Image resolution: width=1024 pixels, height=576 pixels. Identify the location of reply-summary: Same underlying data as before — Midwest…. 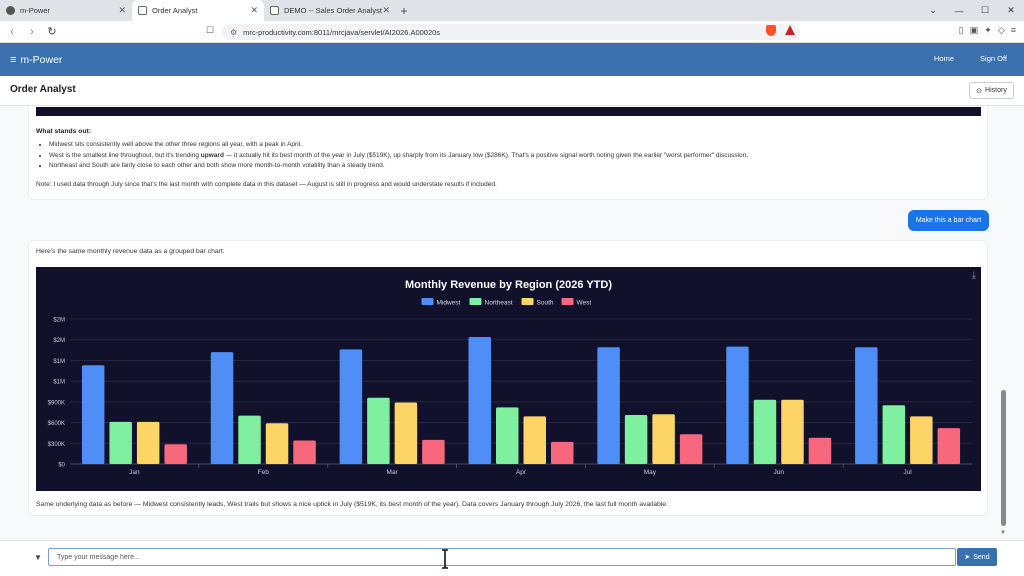
(352, 504).